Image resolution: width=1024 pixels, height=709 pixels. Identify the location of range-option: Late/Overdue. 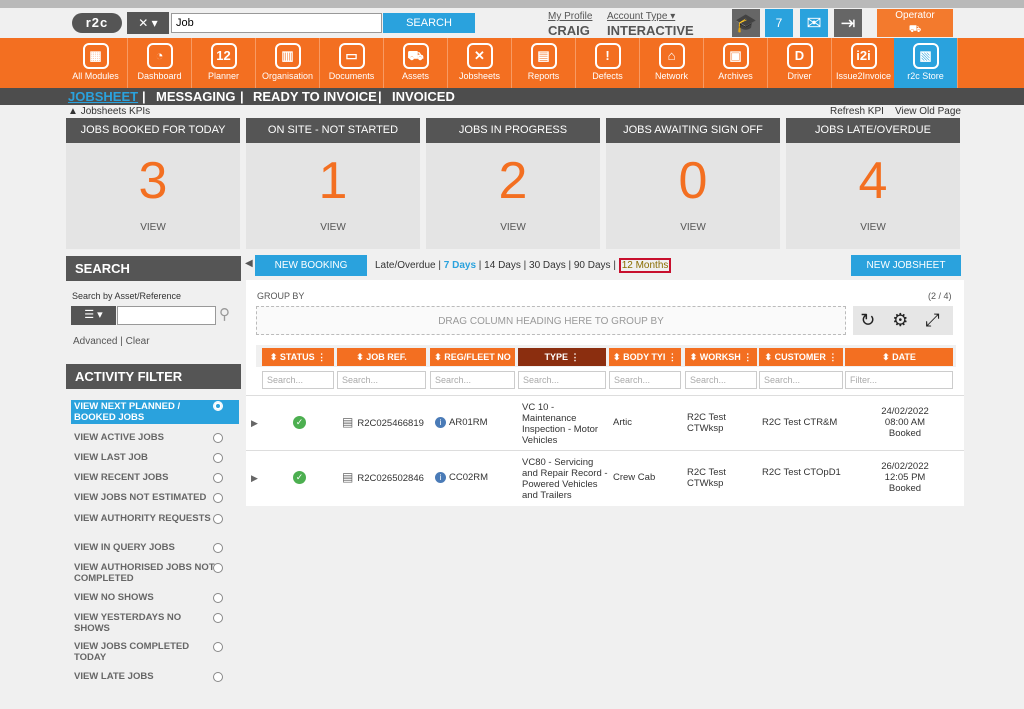
(405, 265).